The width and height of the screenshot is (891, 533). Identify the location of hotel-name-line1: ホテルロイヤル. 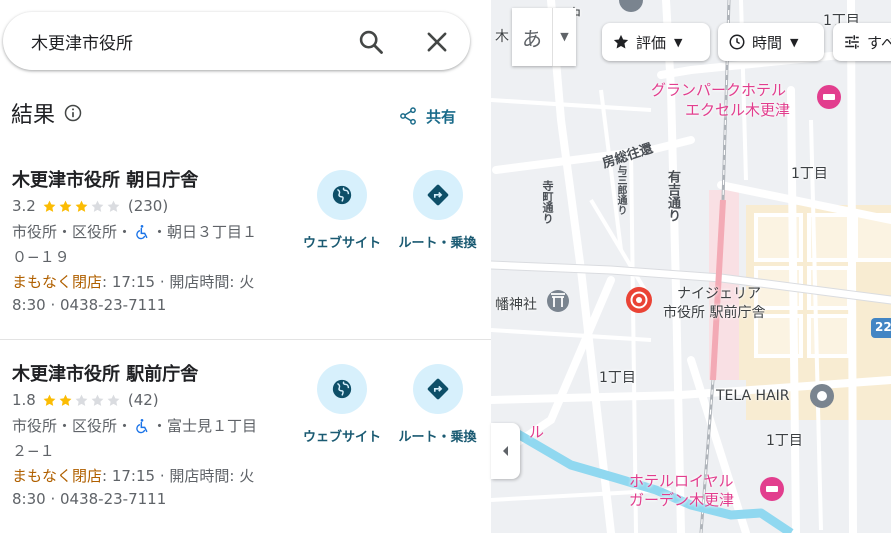
(681, 481).